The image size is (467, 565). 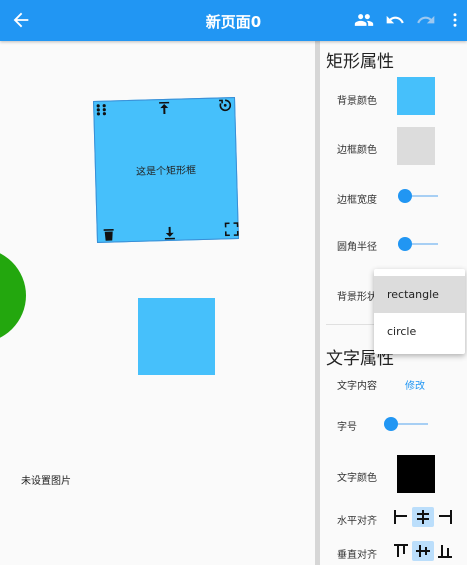 I want to click on align-center-v-button, so click(x=423, y=551).